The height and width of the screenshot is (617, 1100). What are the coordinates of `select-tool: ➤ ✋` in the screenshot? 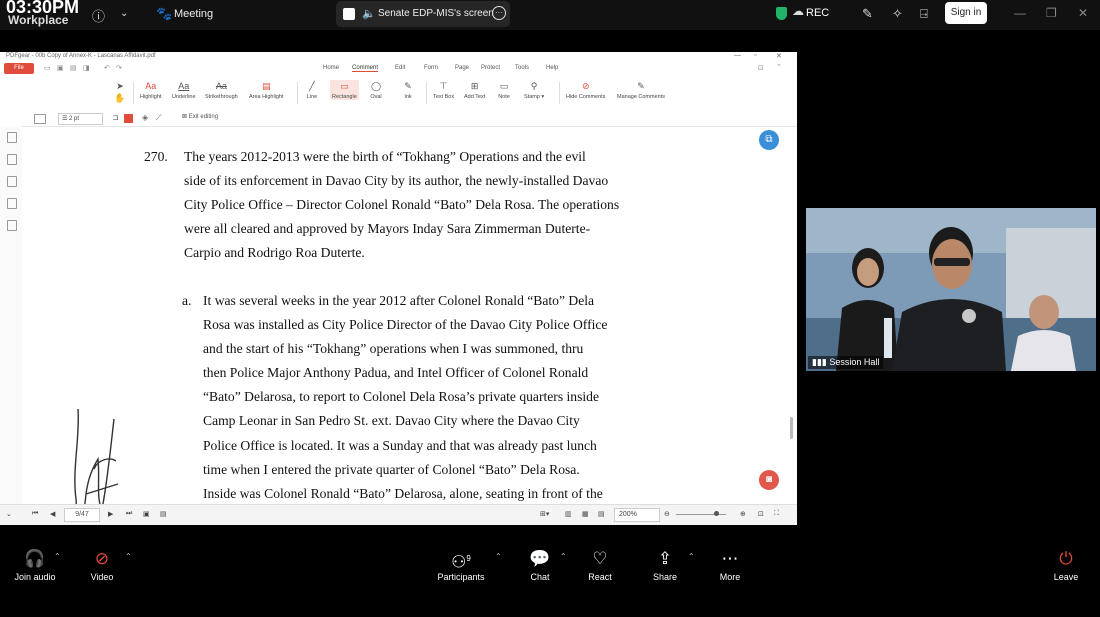 It's located at (120, 92).